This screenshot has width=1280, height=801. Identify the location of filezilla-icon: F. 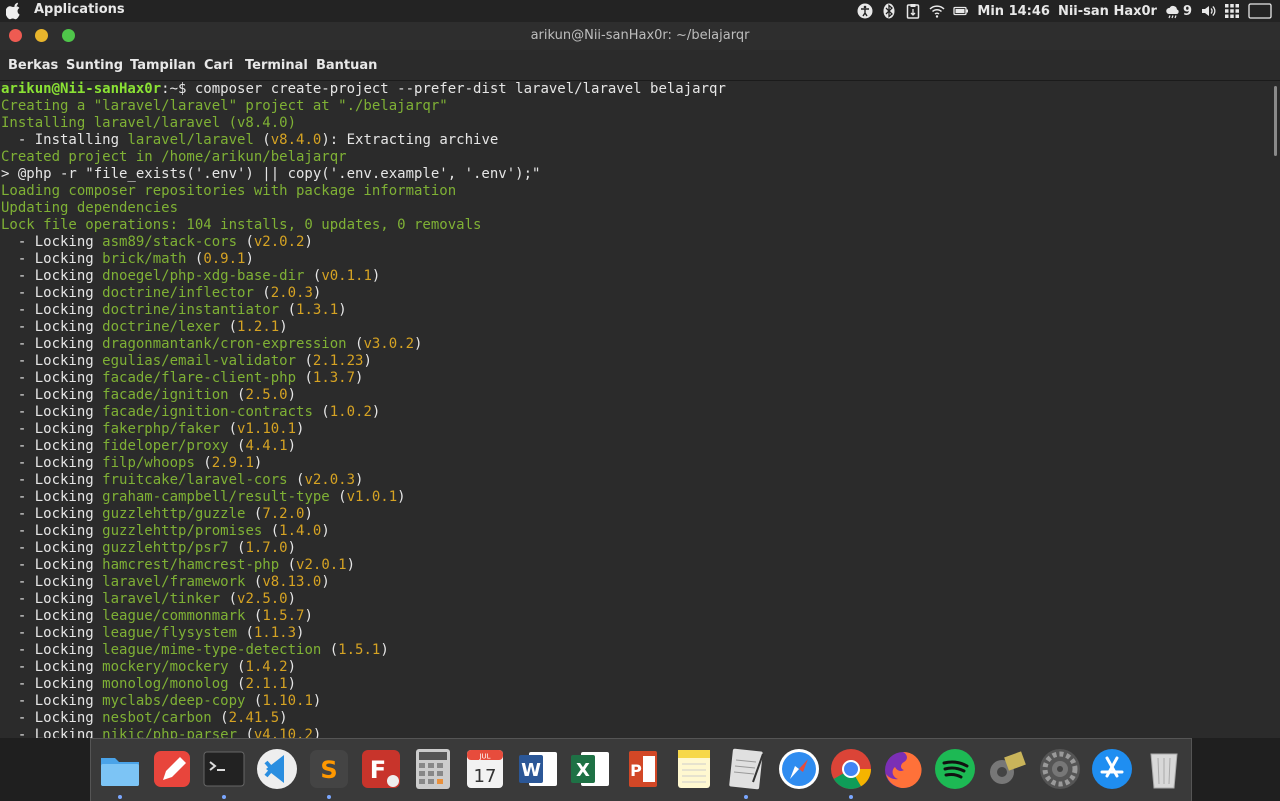
(381, 769).